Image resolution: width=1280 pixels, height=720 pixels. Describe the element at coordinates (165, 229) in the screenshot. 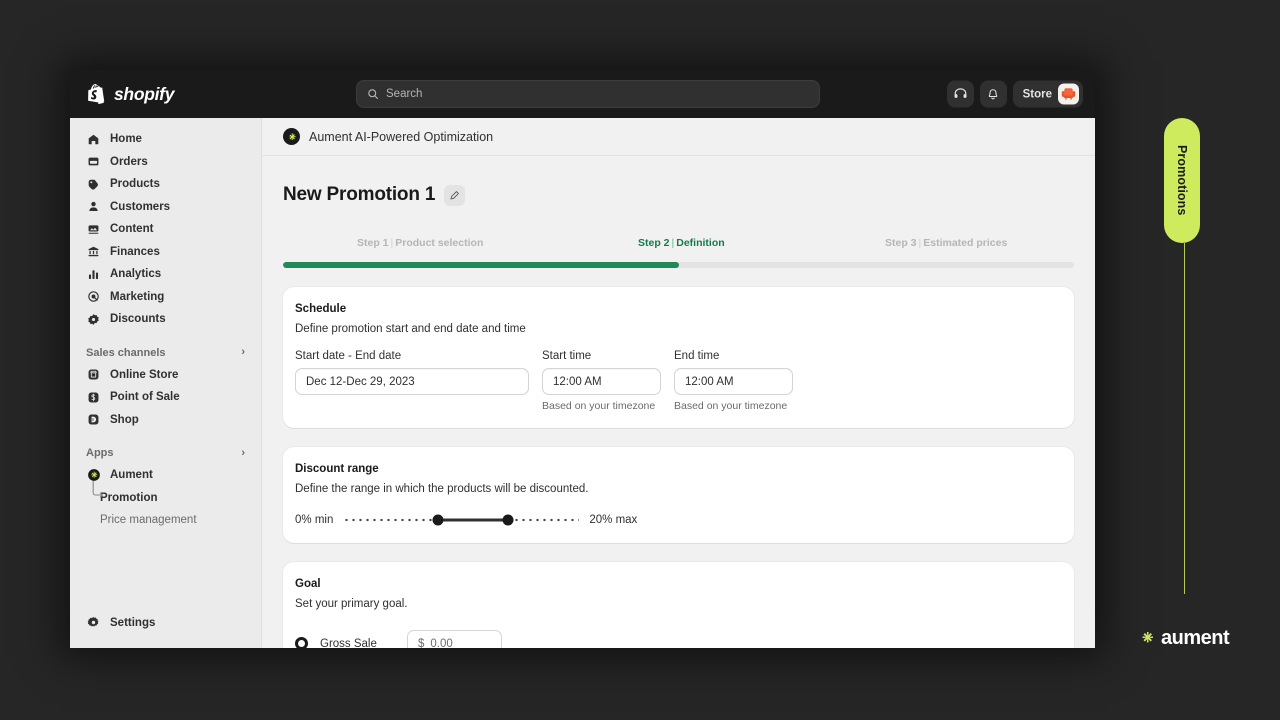

I see `sidebar-item-content: Content` at that location.